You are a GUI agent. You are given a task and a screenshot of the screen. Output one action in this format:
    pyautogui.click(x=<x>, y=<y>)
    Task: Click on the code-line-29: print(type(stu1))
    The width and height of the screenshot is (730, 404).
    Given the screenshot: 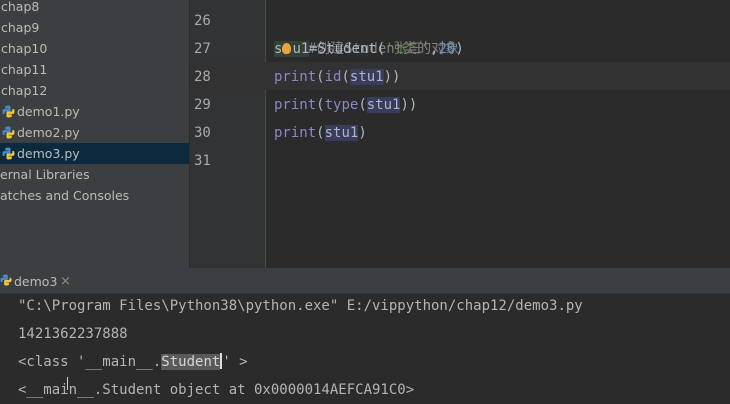 What is the action you would take?
    pyautogui.click(x=345, y=105)
    